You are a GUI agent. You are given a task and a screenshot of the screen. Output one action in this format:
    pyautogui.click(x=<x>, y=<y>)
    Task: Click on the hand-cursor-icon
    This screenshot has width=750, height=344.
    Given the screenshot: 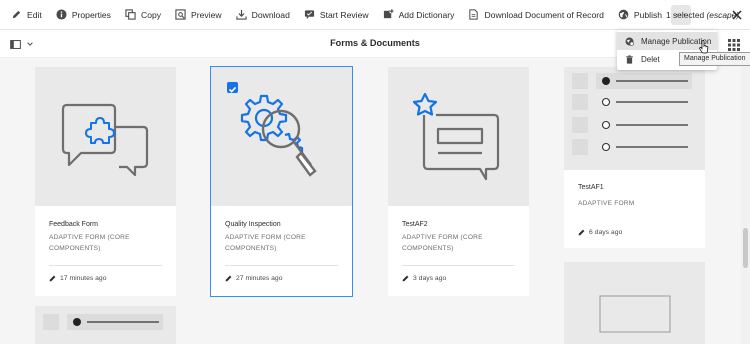 What is the action you would take?
    pyautogui.click(x=704, y=47)
    